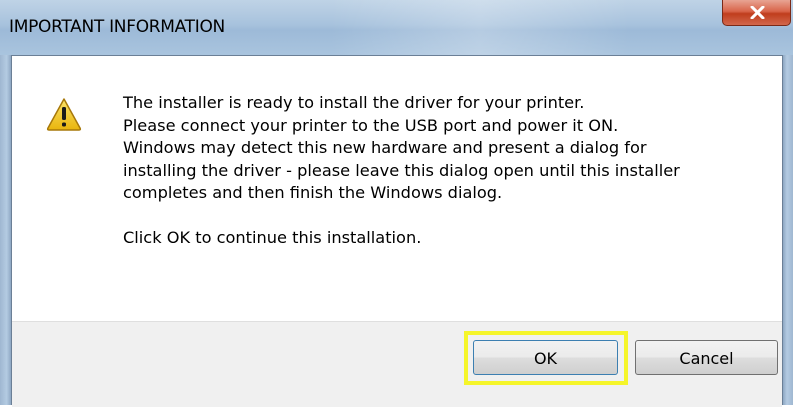 This screenshot has height=407, width=793. What do you see at coordinates (64, 114) in the screenshot?
I see `warning-triangle-icon` at bounding box center [64, 114].